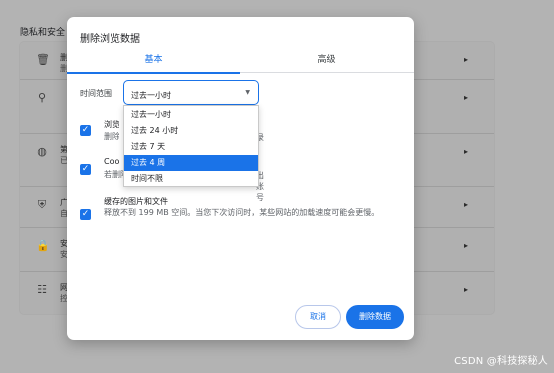 The width and height of the screenshot is (554, 373). What do you see at coordinates (42, 204) in the screenshot?
I see `shield-icon: ⛨` at bounding box center [42, 204].